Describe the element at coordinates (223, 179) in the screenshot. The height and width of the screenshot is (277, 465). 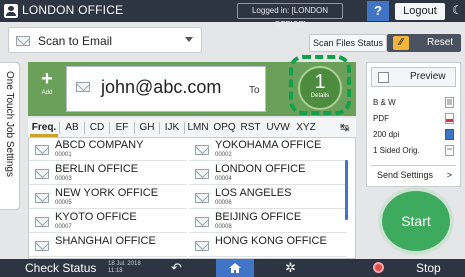
I see `entry-number: 00004` at that location.